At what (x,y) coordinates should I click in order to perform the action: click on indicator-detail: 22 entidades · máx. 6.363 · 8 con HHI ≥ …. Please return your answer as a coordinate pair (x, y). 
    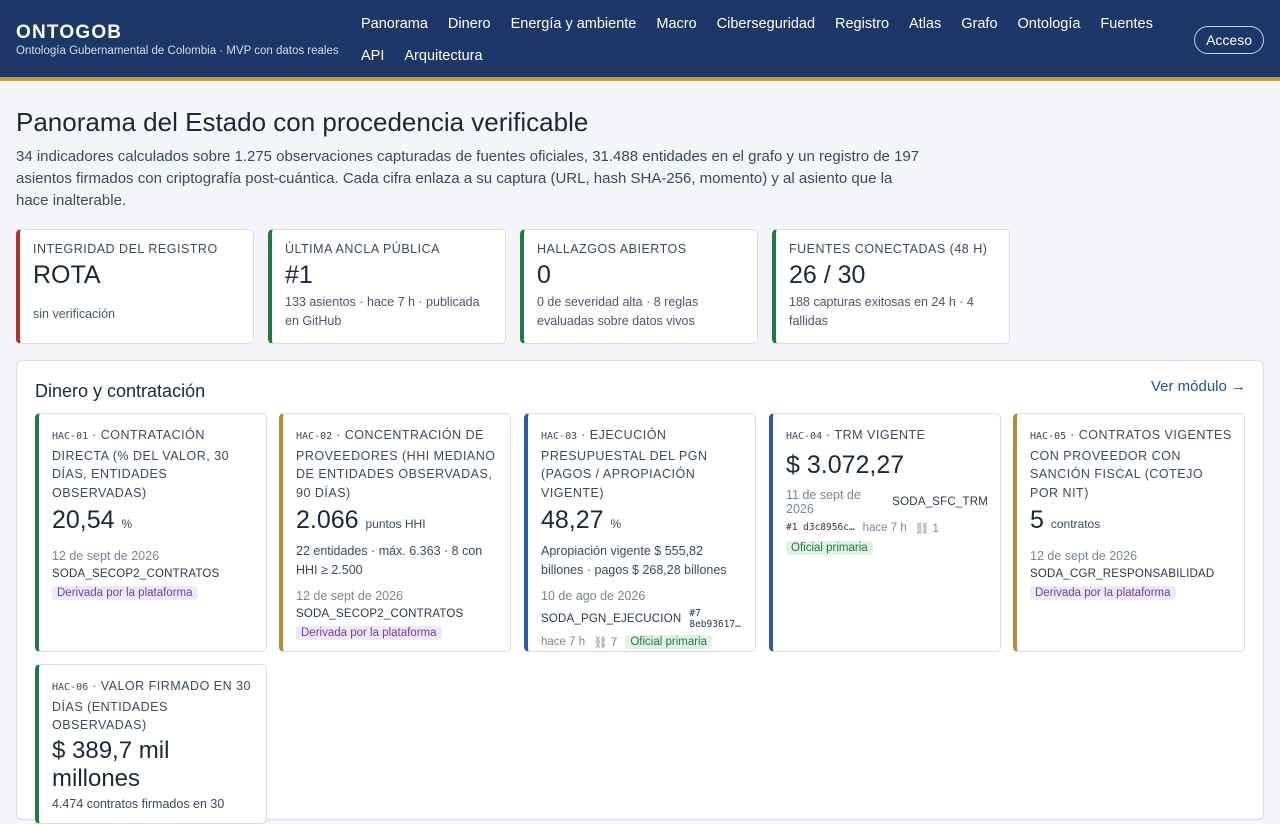
    Looking at the image, I should click on (389, 560).